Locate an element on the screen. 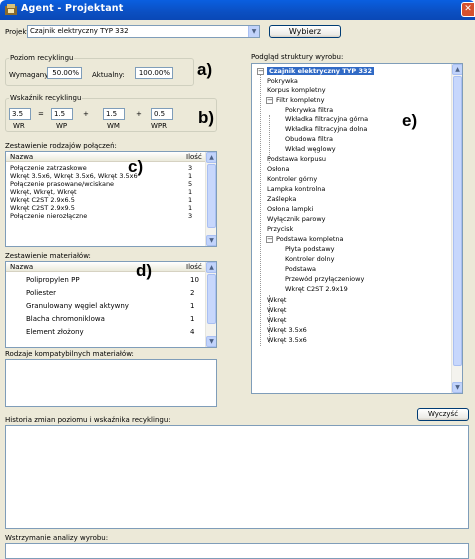 This screenshot has width=475, height=559. recycling-index-title: Wskaźnik recyklingu is located at coordinates (46, 98).